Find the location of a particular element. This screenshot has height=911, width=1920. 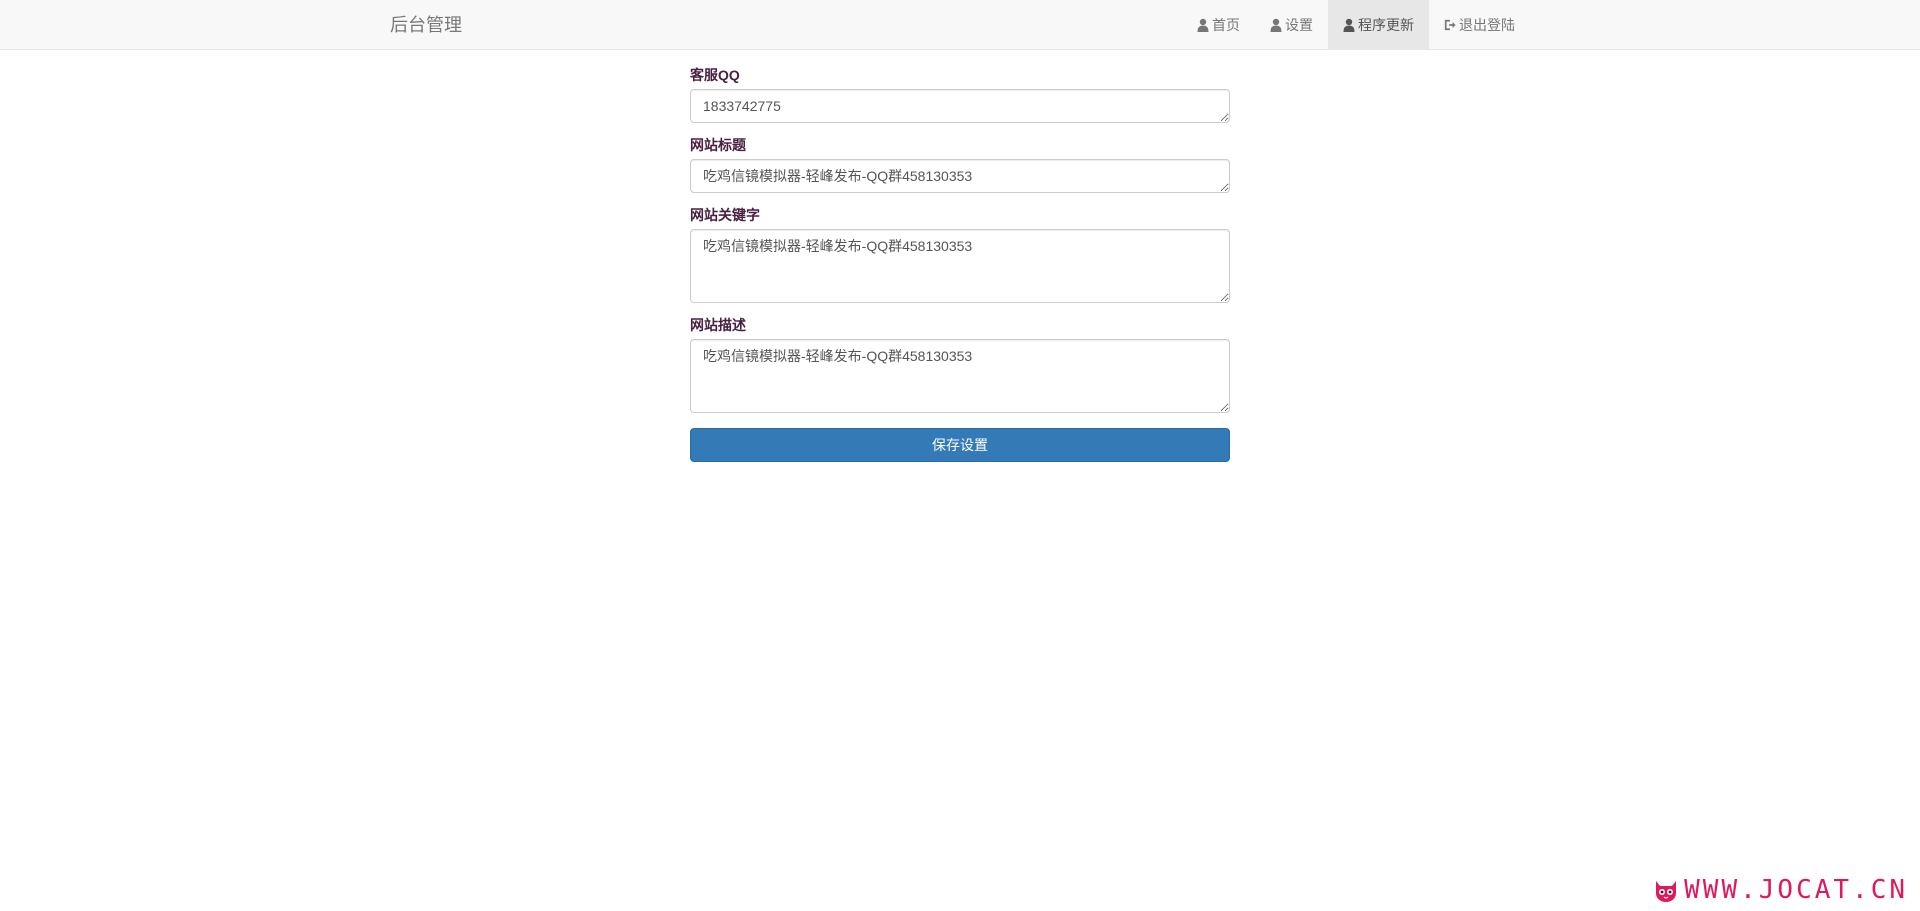

watermark-text: WWW.JOCAT.CN is located at coordinates (1796, 890).